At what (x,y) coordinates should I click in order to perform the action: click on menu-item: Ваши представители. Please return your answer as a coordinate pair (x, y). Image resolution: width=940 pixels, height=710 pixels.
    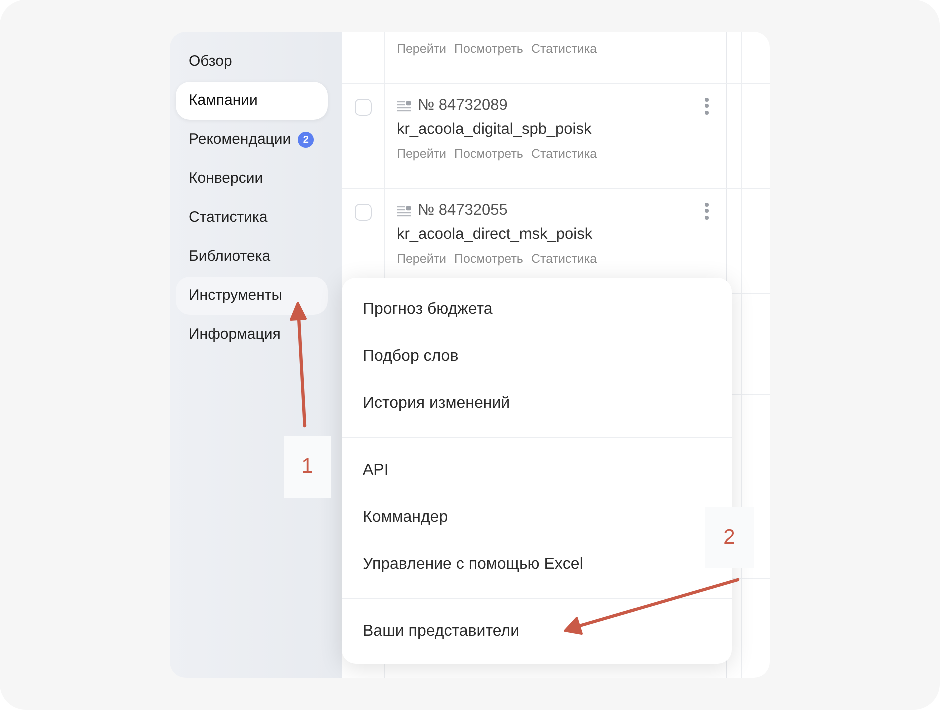
    Looking at the image, I should click on (441, 632).